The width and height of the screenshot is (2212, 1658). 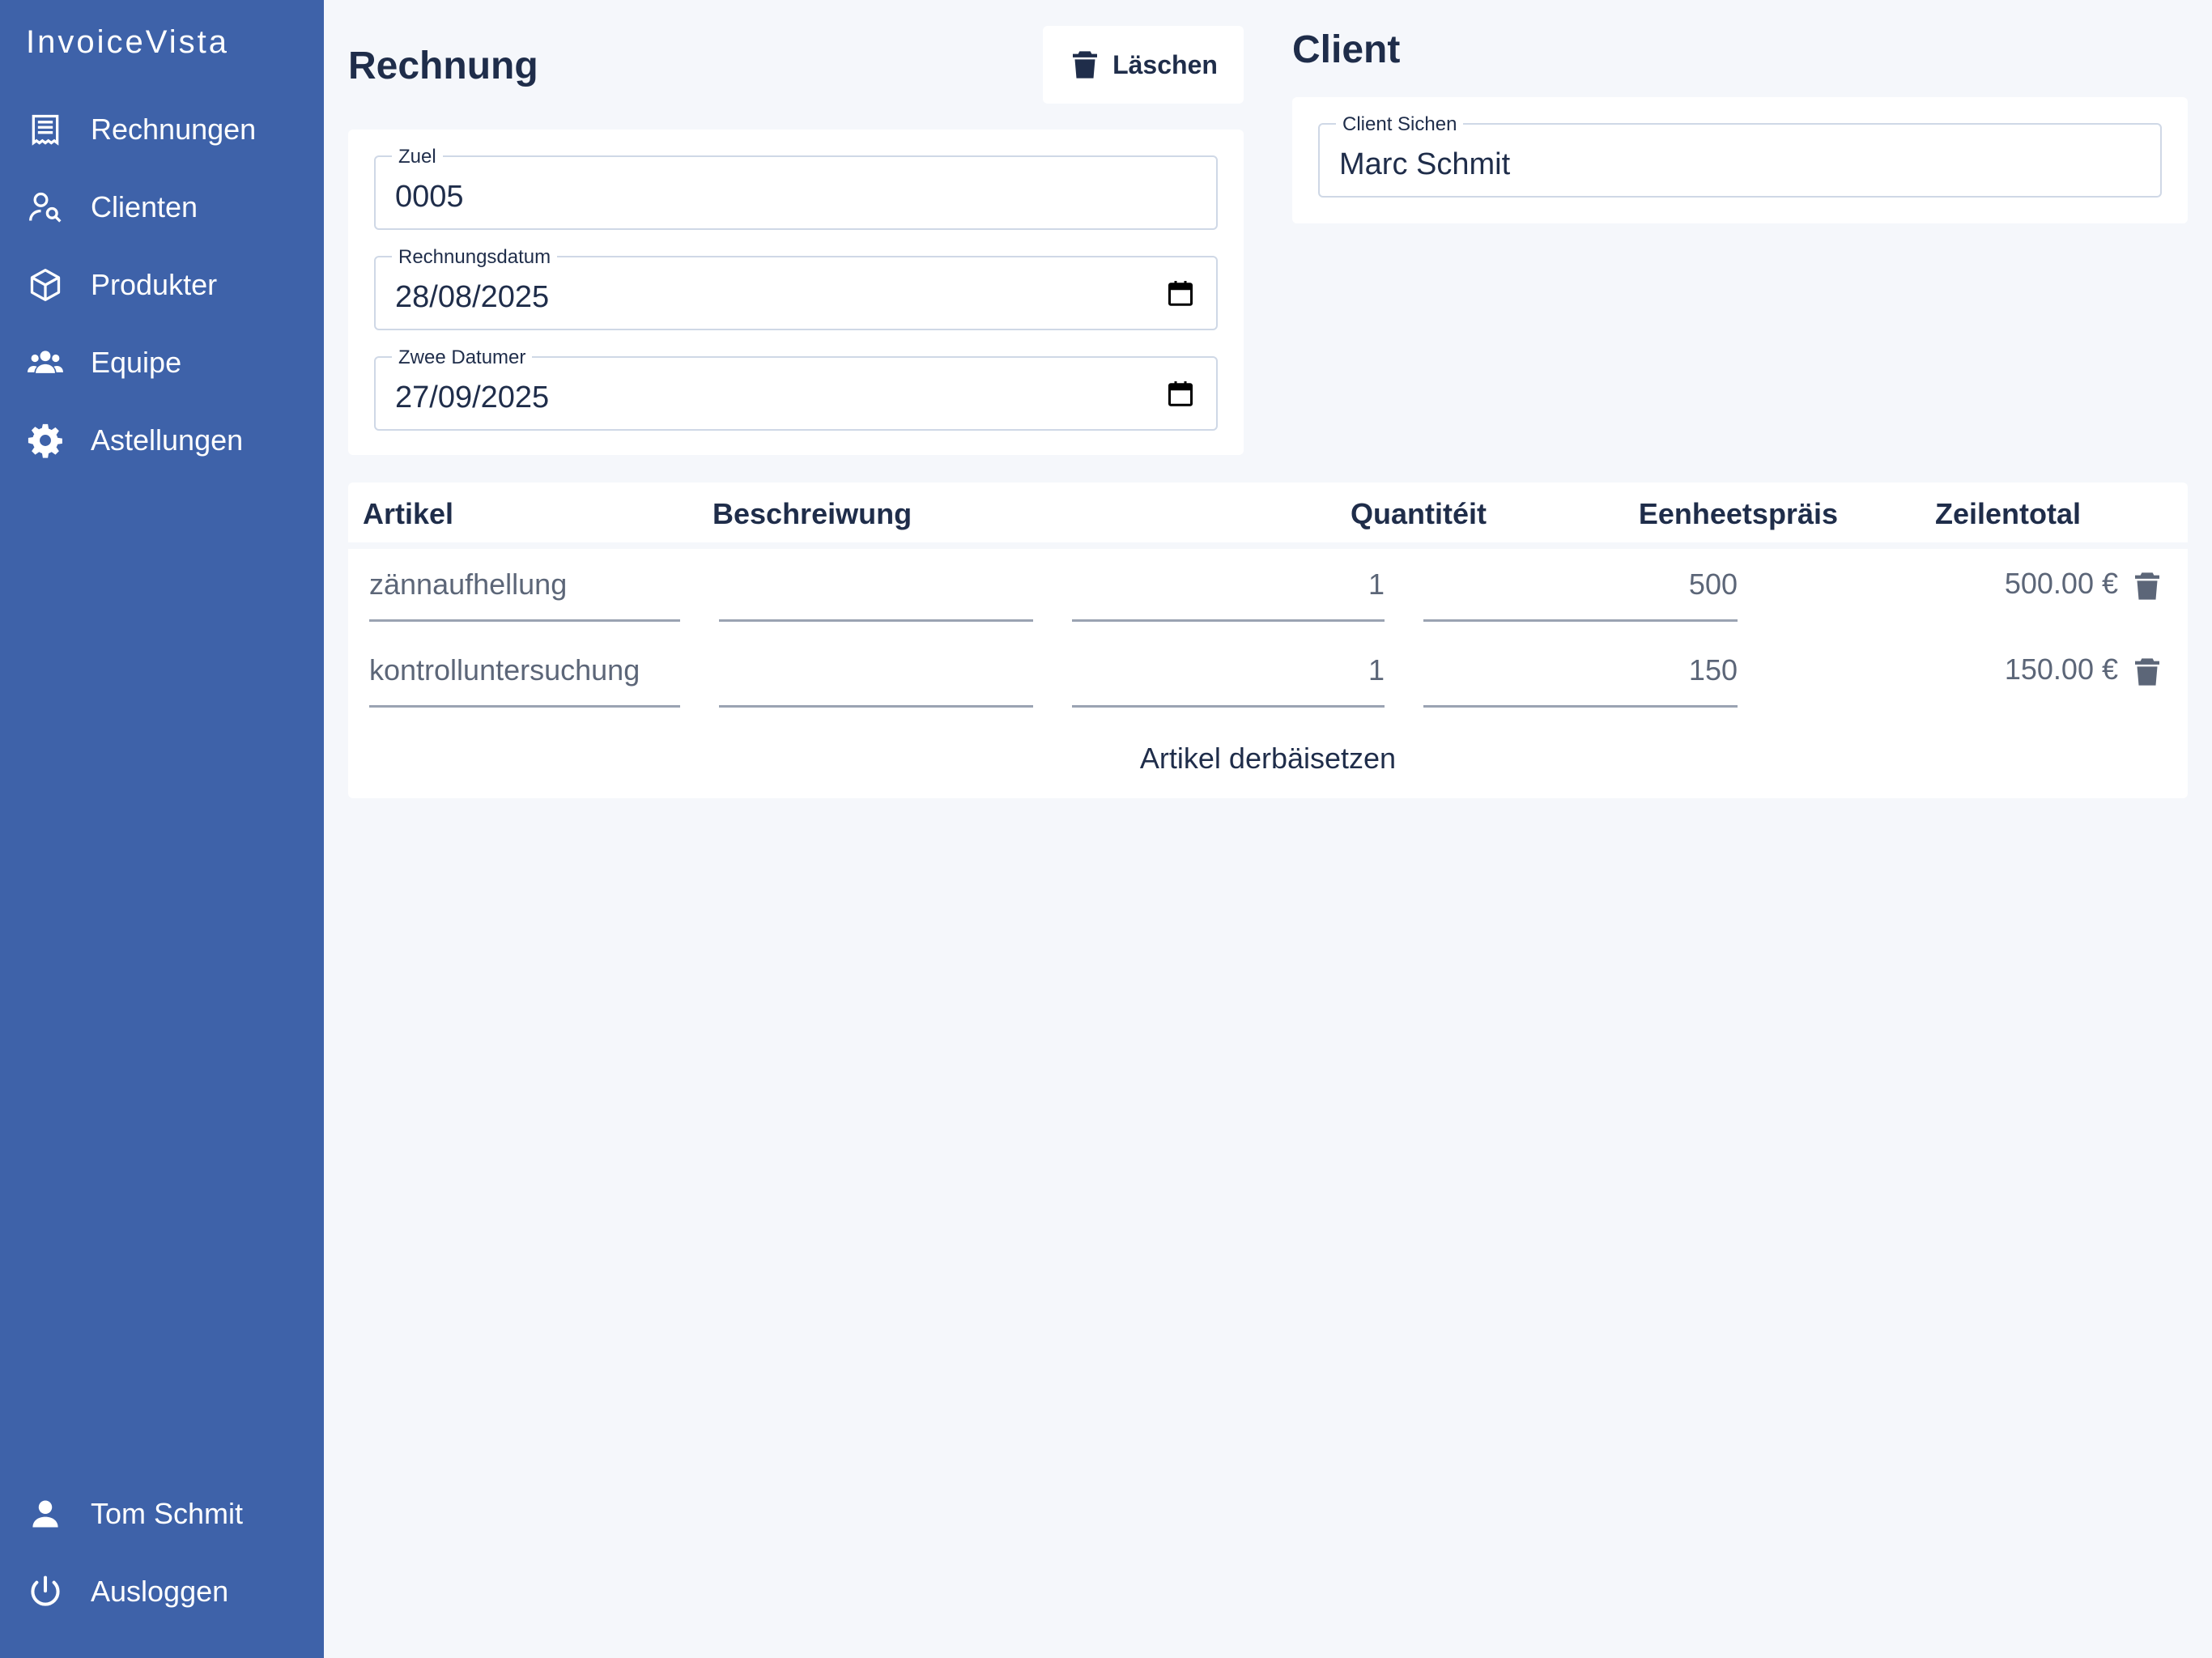 What do you see at coordinates (1419, 513) in the screenshot?
I see `column-header-quantity: Quantitéit` at bounding box center [1419, 513].